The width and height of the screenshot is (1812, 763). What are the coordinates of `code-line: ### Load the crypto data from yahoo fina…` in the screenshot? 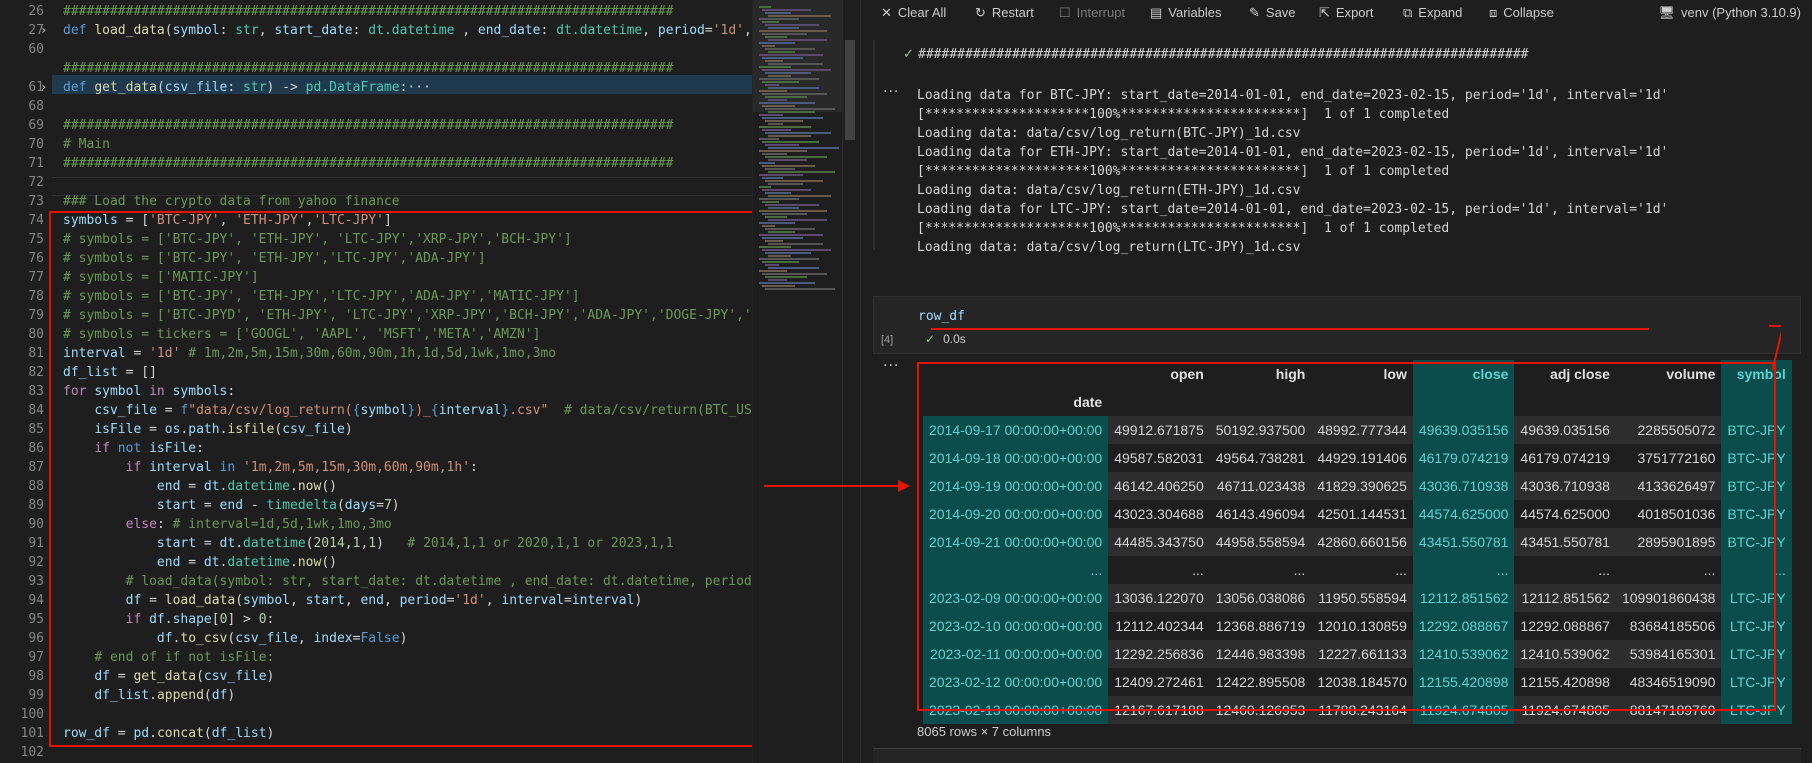 It's located at (231, 201).